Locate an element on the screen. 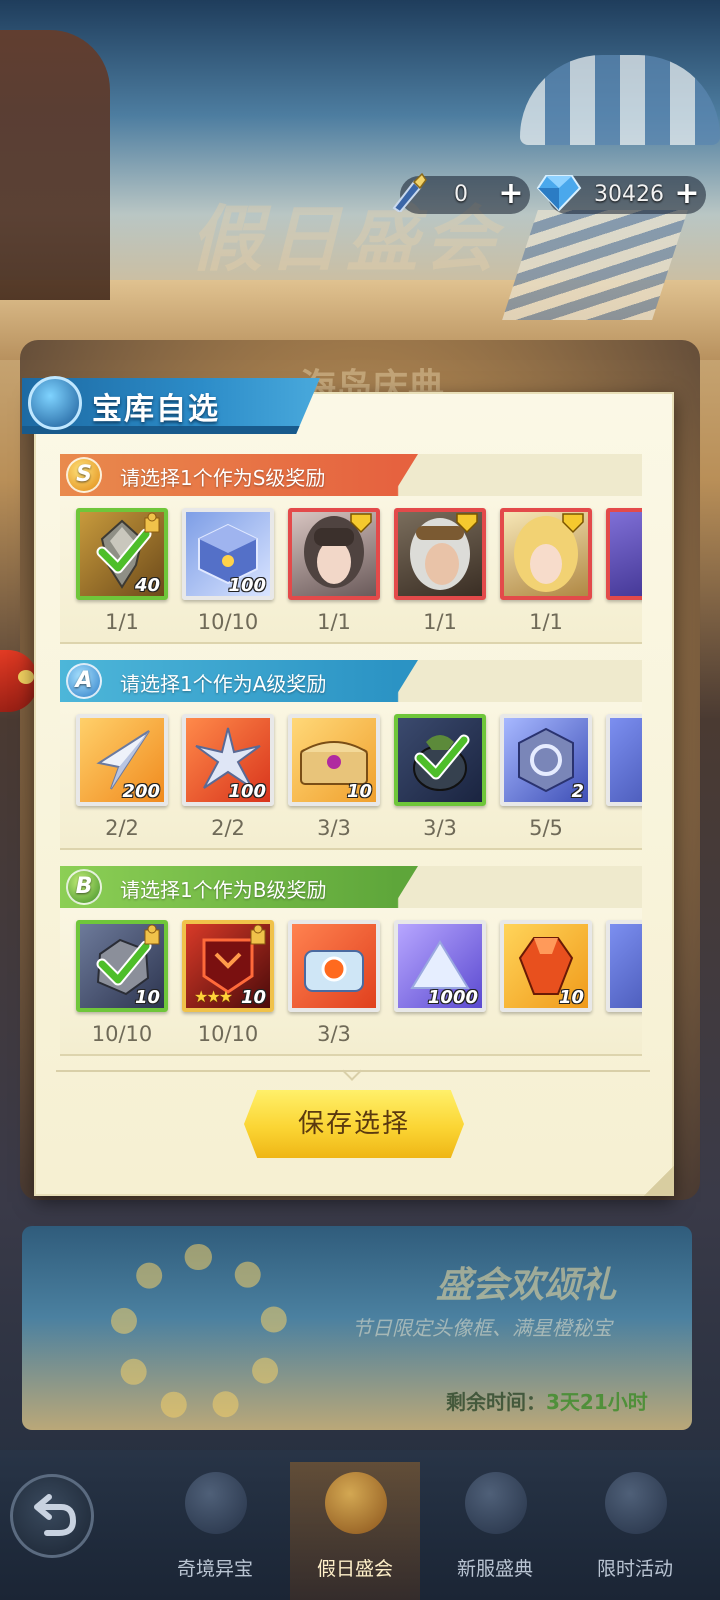 The image size is (720, 1600). rune-stone-icon is located at coordinates (546, 760).